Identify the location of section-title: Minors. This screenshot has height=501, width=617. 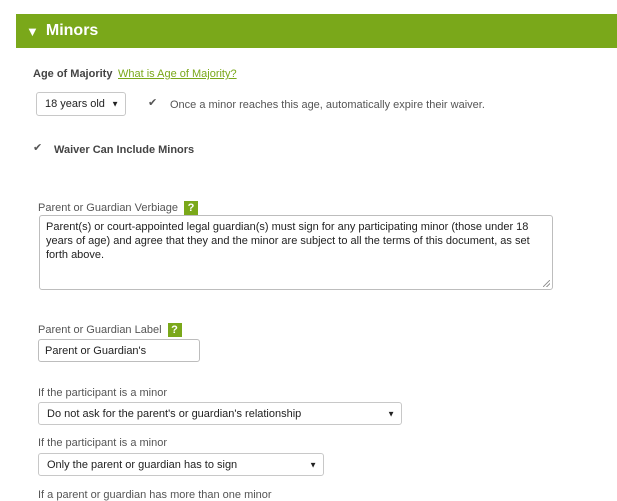
(72, 30).